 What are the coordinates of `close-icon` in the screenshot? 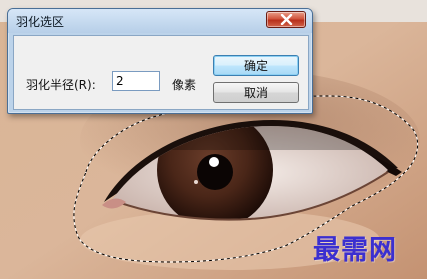 It's located at (286, 19).